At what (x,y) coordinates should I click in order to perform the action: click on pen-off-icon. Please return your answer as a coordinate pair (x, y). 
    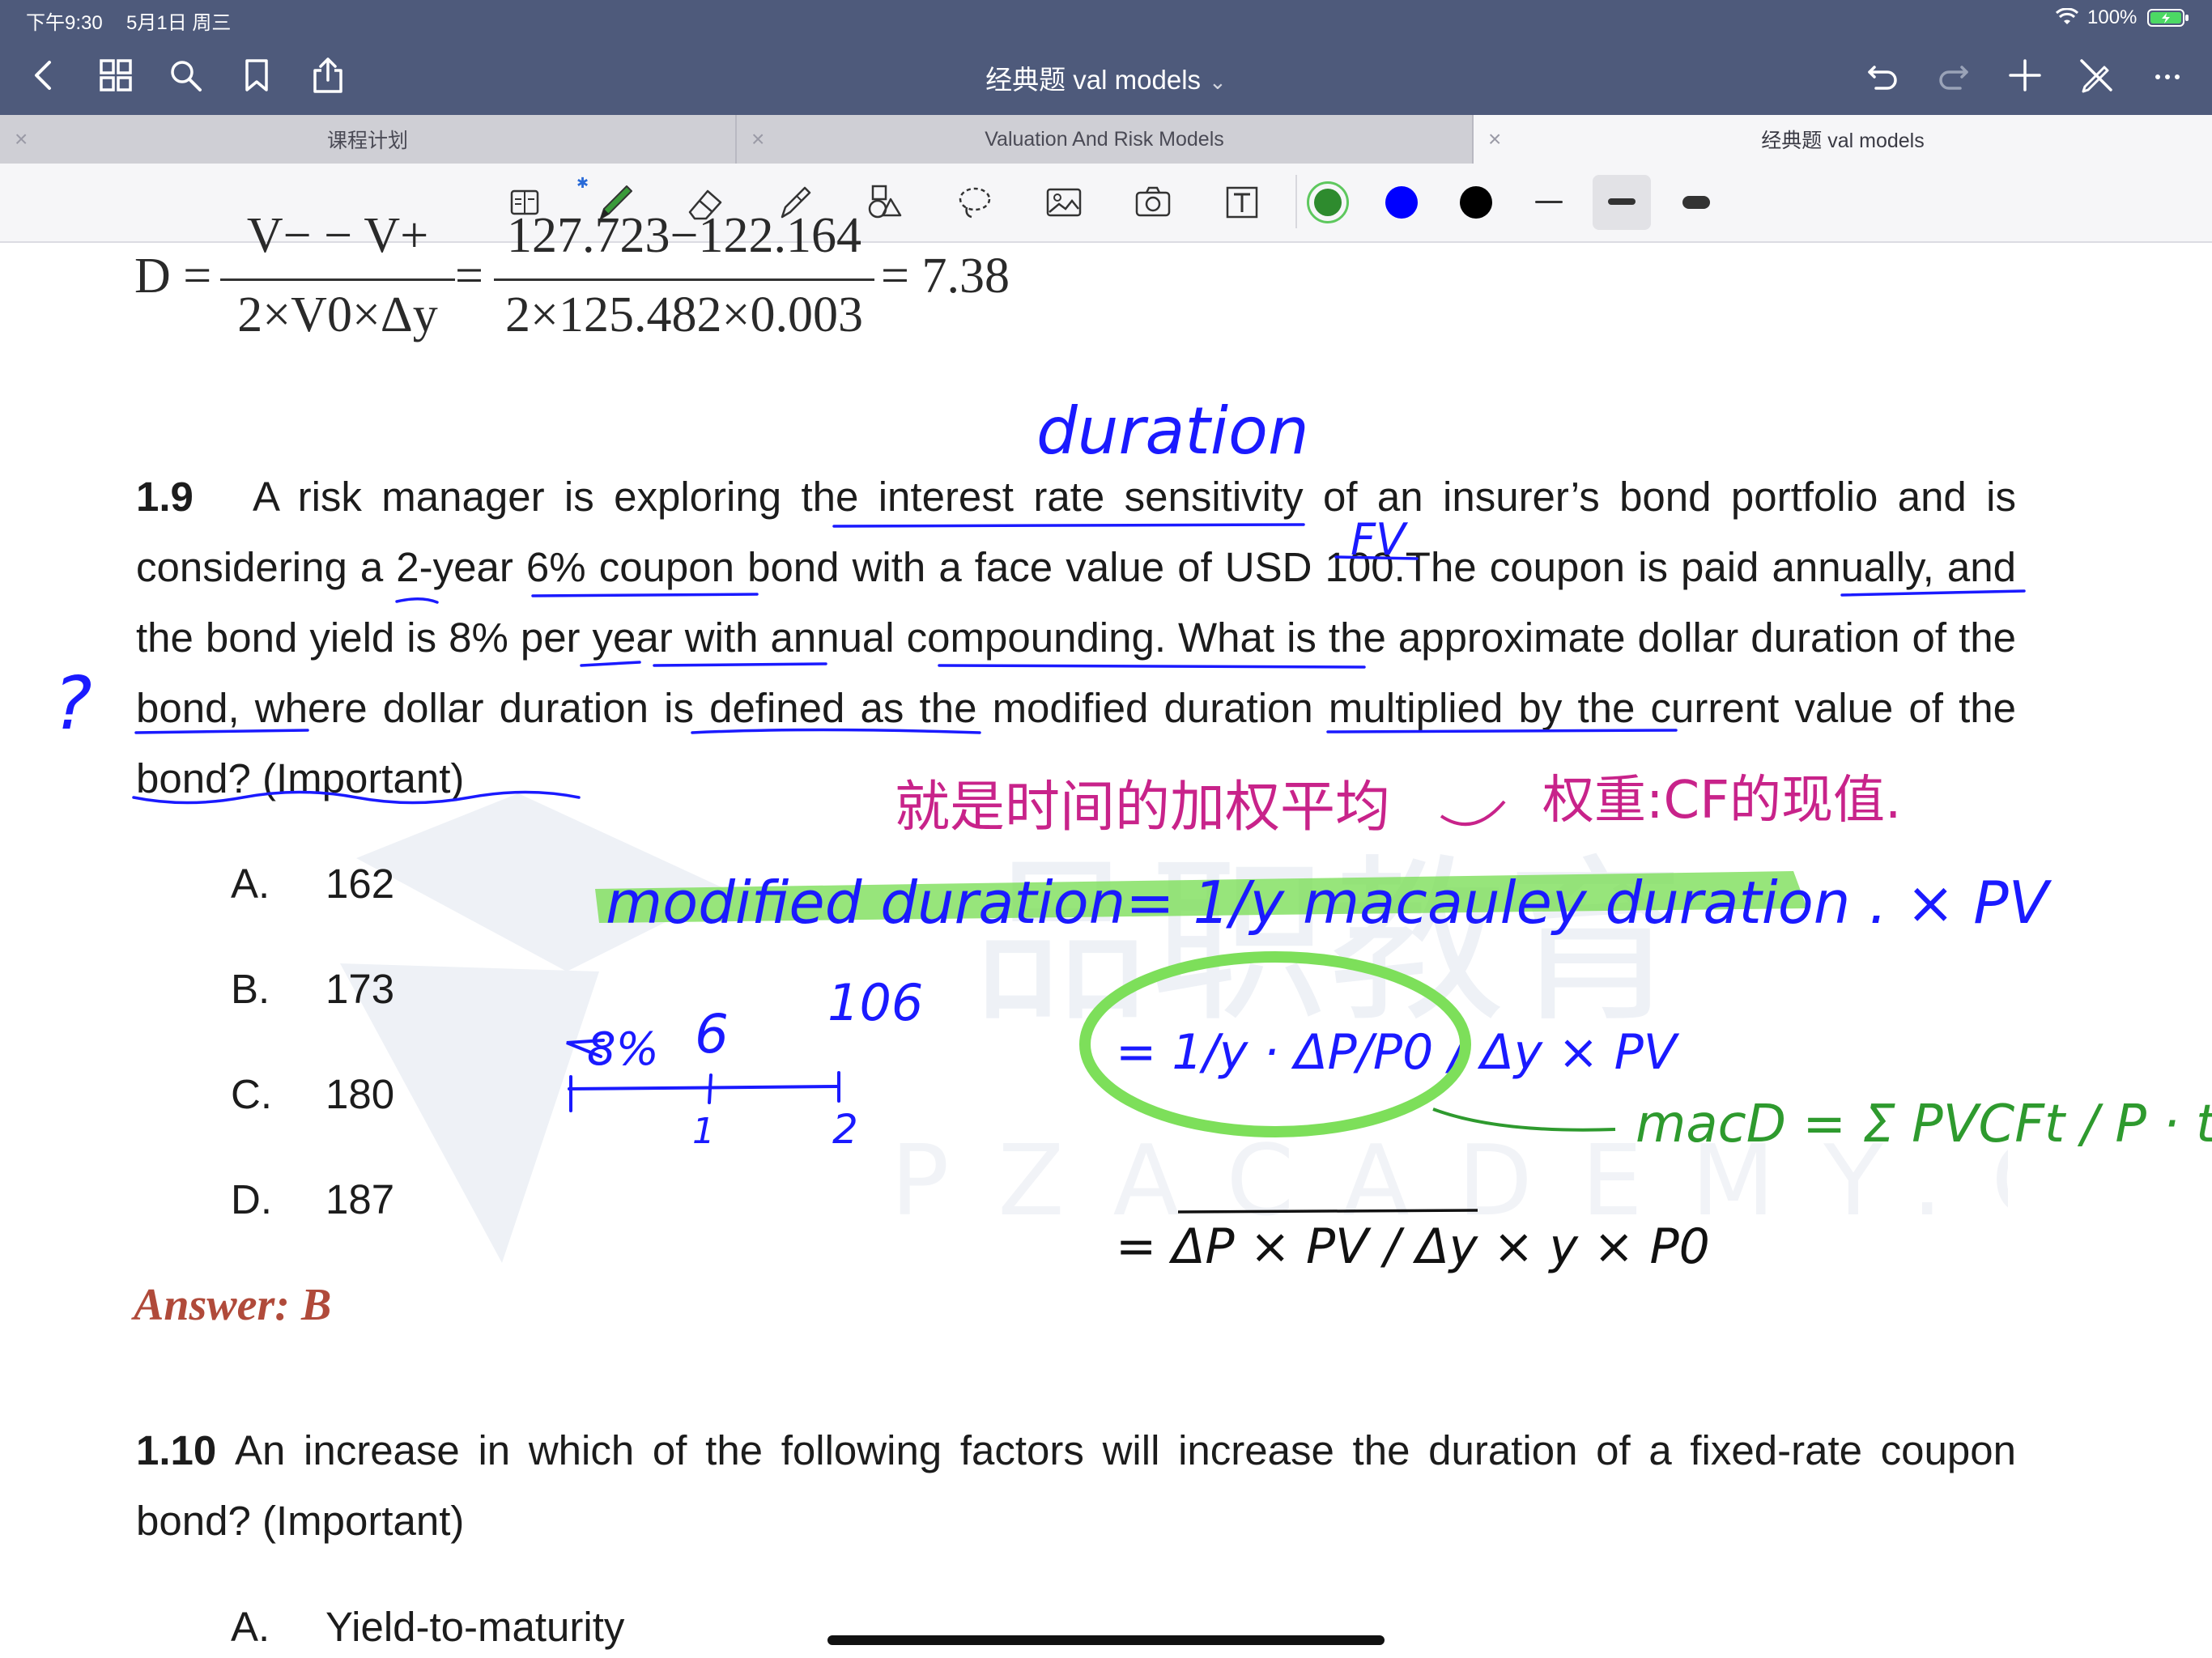
    Looking at the image, I should click on (2096, 75).